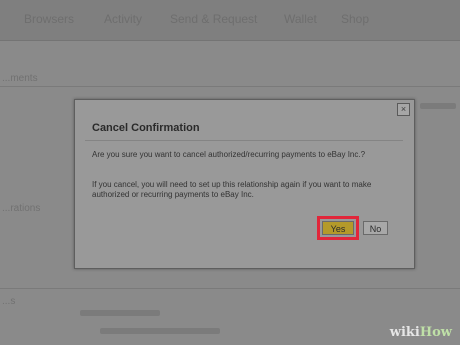 This screenshot has width=460, height=345. Describe the element at coordinates (355, 19) in the screenshot. I see `nav-item-shop: Shop` at that location.